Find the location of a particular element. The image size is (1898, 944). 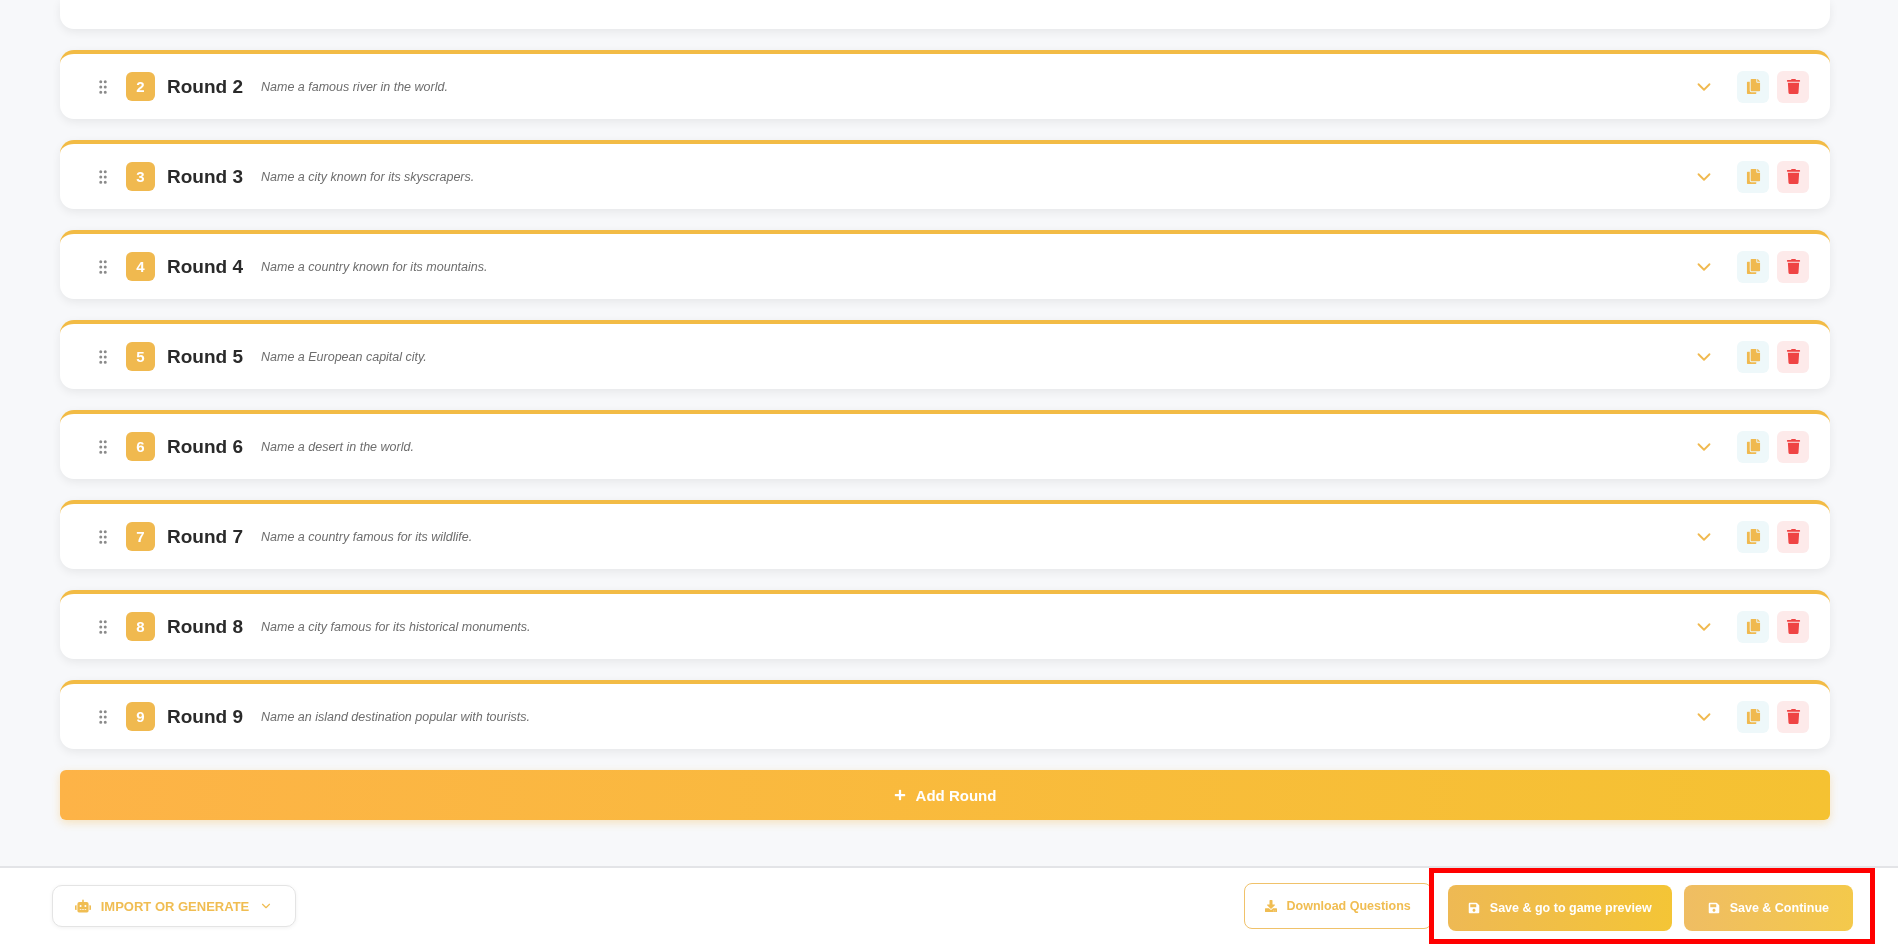

round-prompt: Name a country famous for its wildlife. is located at coordinates (367, 536).